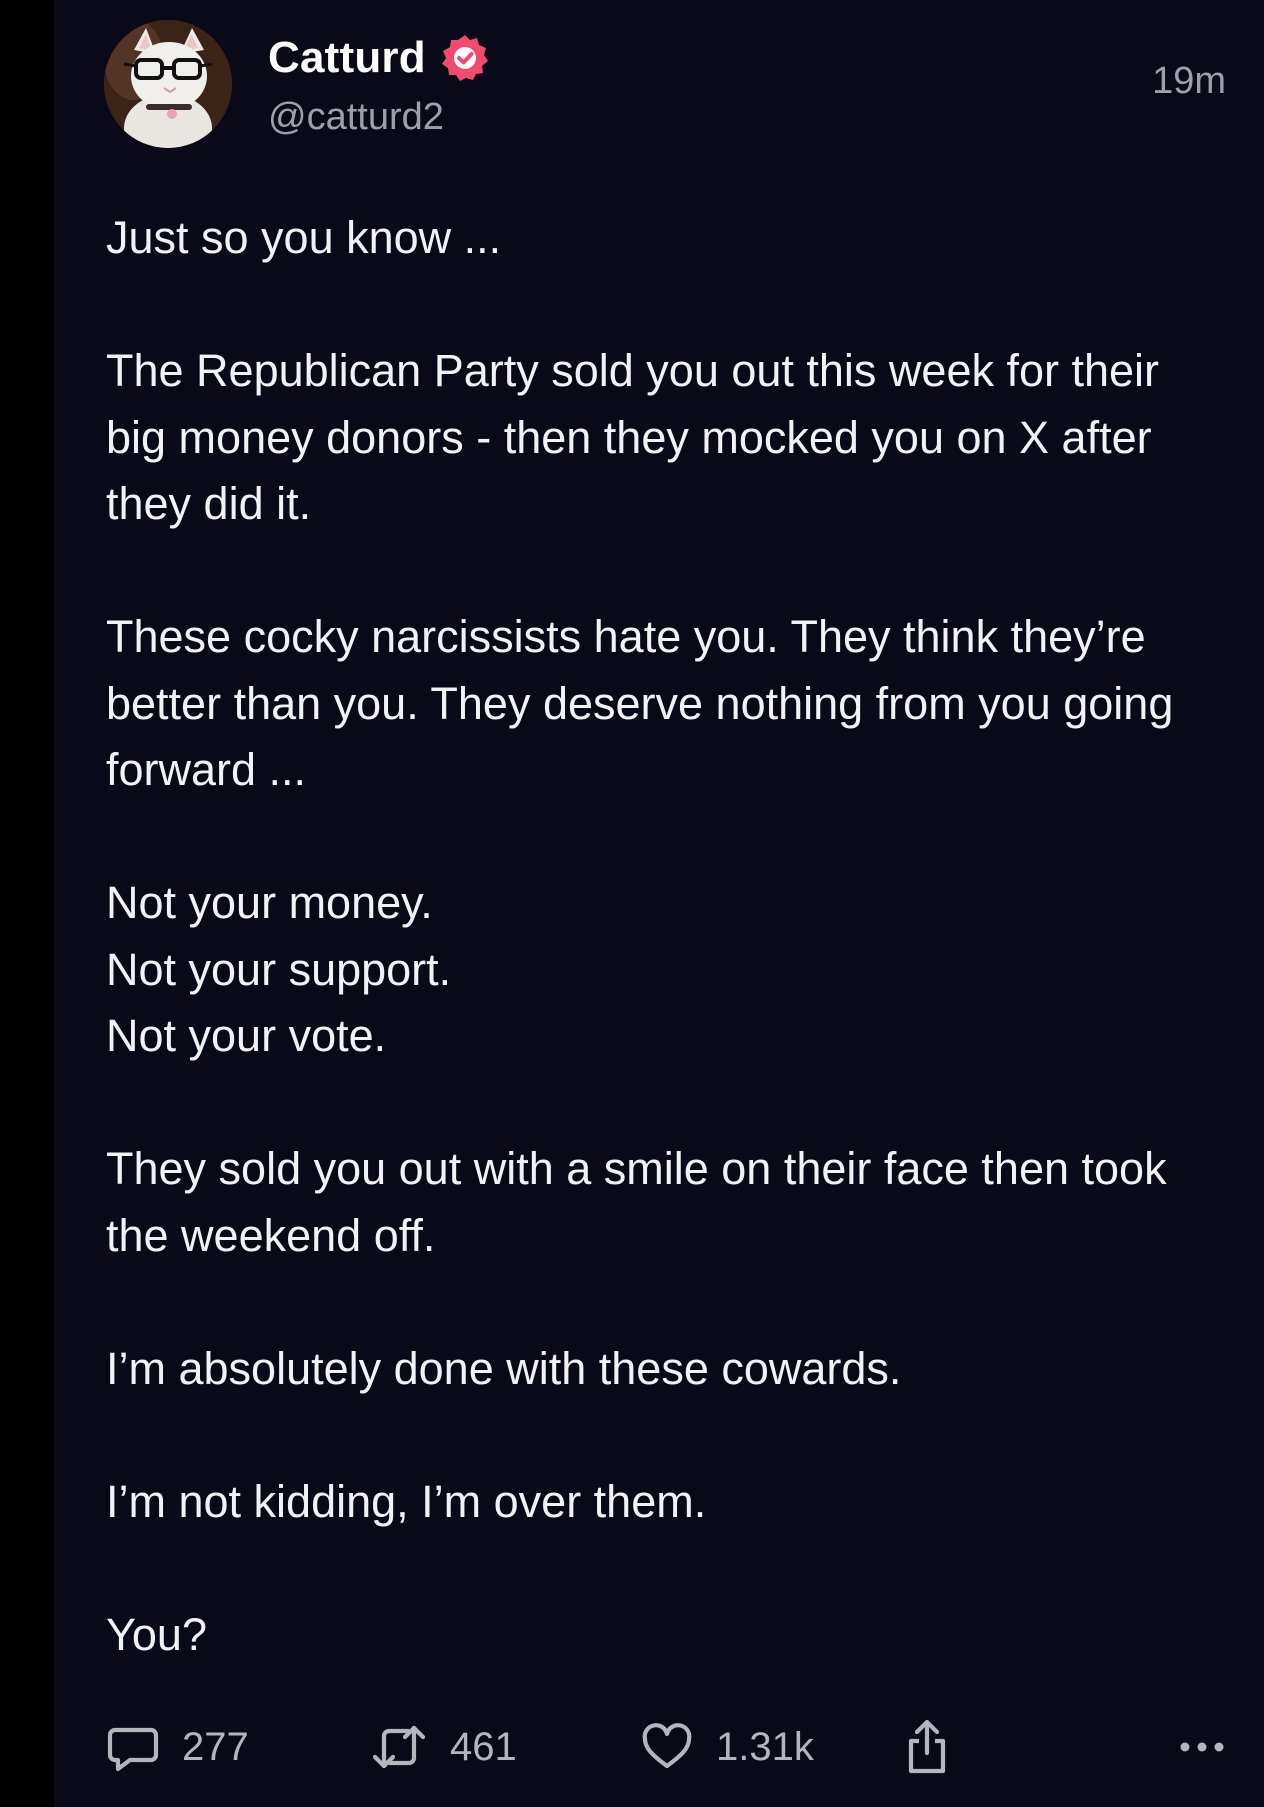 The width and height of the screenshot is (1264, 1807). I want to click on repost-icon, so click(399, 1747).